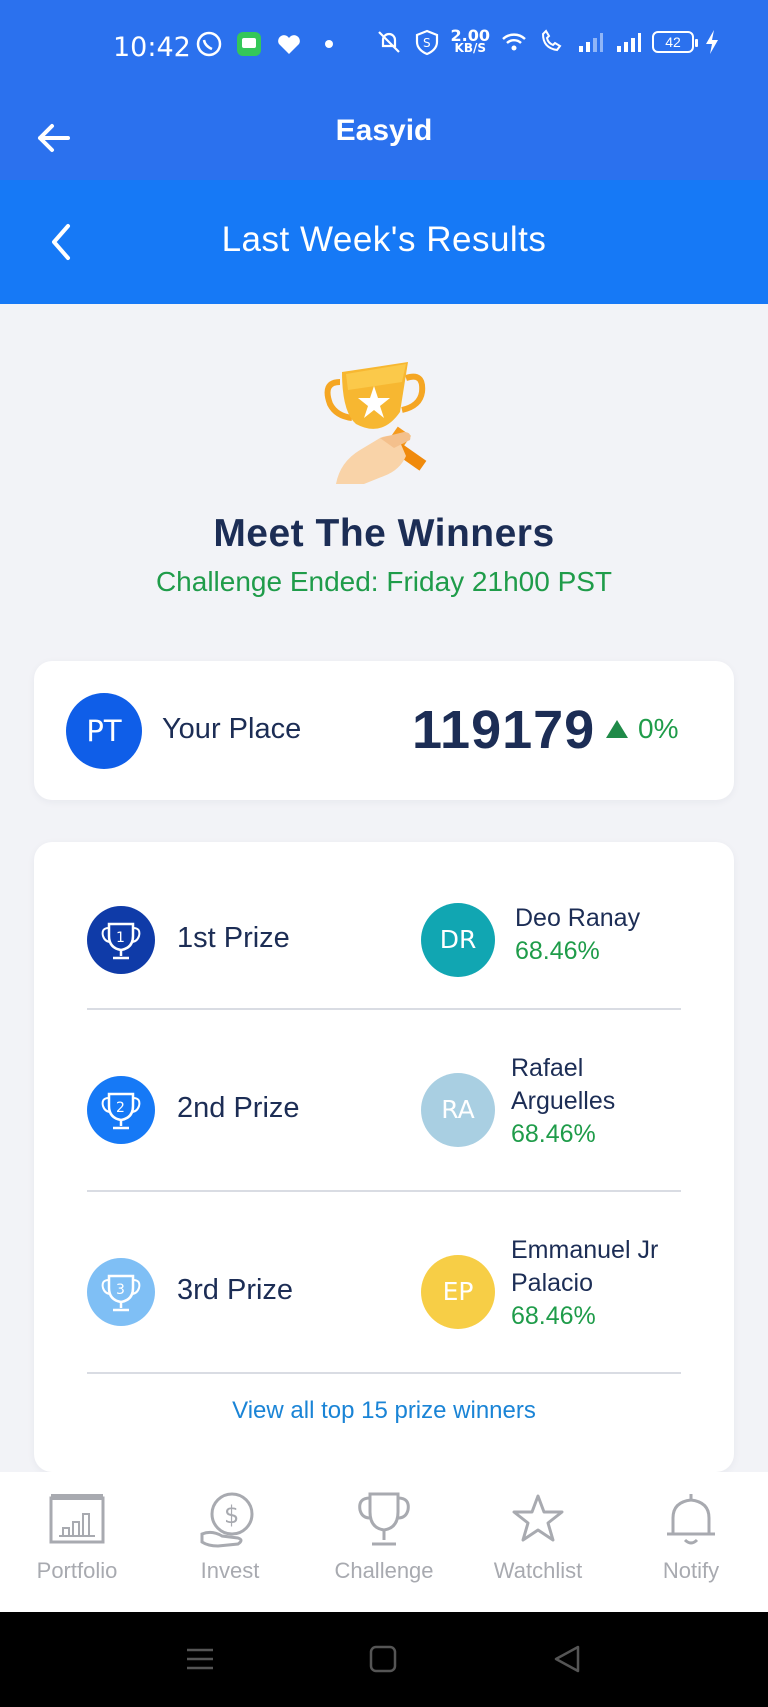 This screenshot has width=768, height=1707. I want to click on winner-avatar: EP, so click(458, 1292).